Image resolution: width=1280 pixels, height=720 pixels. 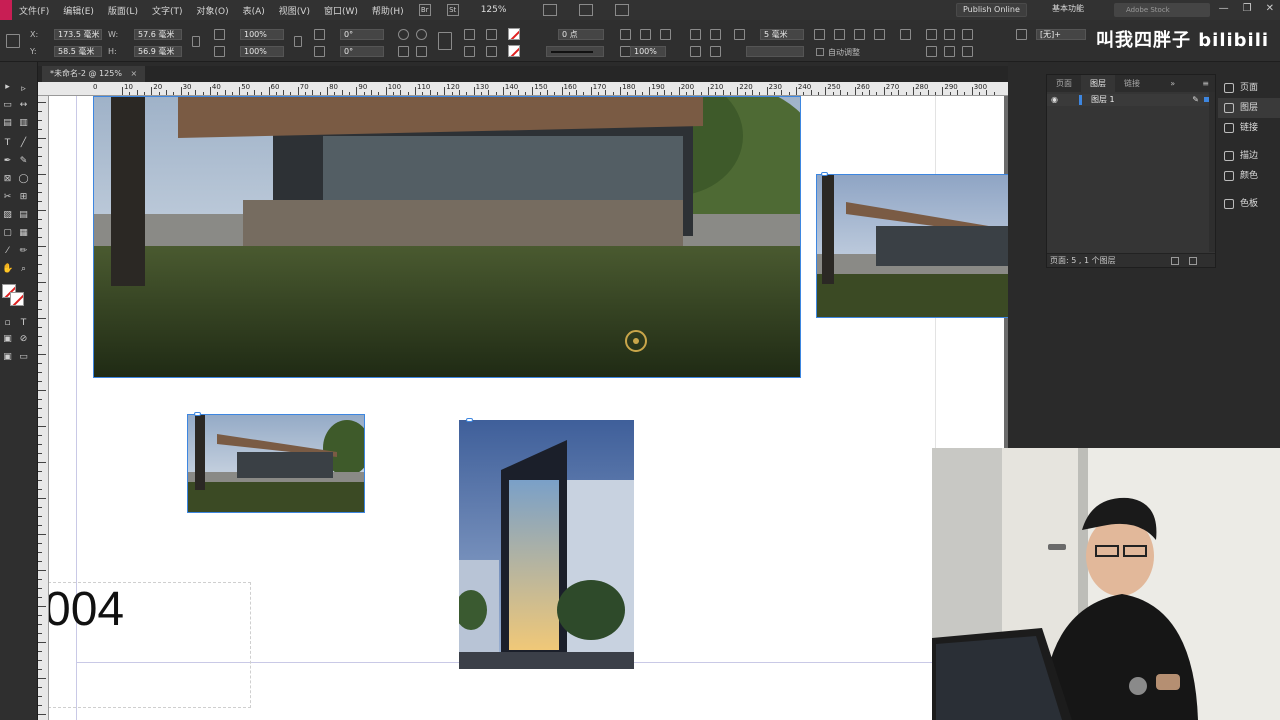 I want to click on workspace-switcher: 基本功能, so click(x=1068, y=8).